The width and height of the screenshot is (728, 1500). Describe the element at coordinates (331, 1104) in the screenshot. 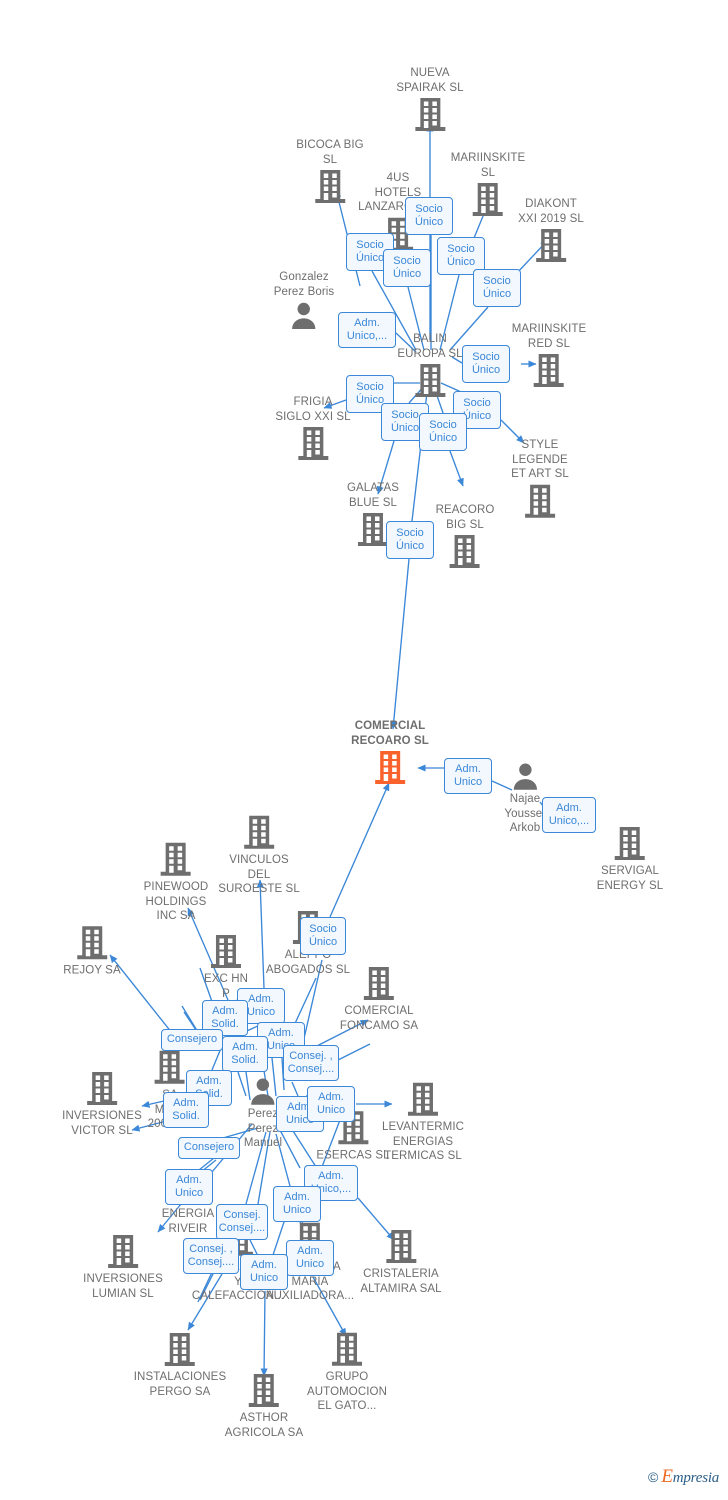

I see `relation-label-rb25: Adm. Unico` at that location.